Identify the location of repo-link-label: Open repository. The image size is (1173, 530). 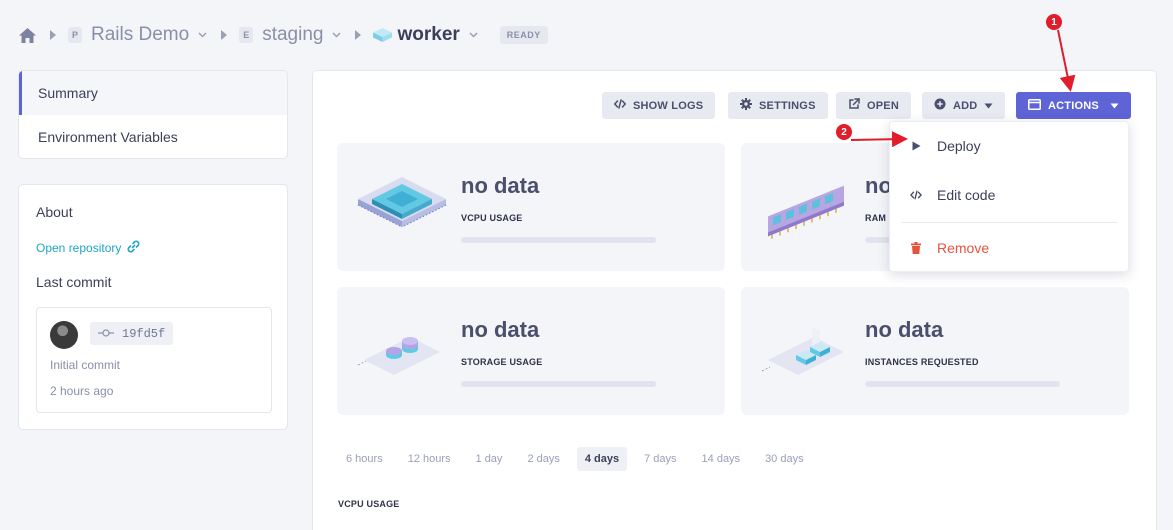
(79, 248).